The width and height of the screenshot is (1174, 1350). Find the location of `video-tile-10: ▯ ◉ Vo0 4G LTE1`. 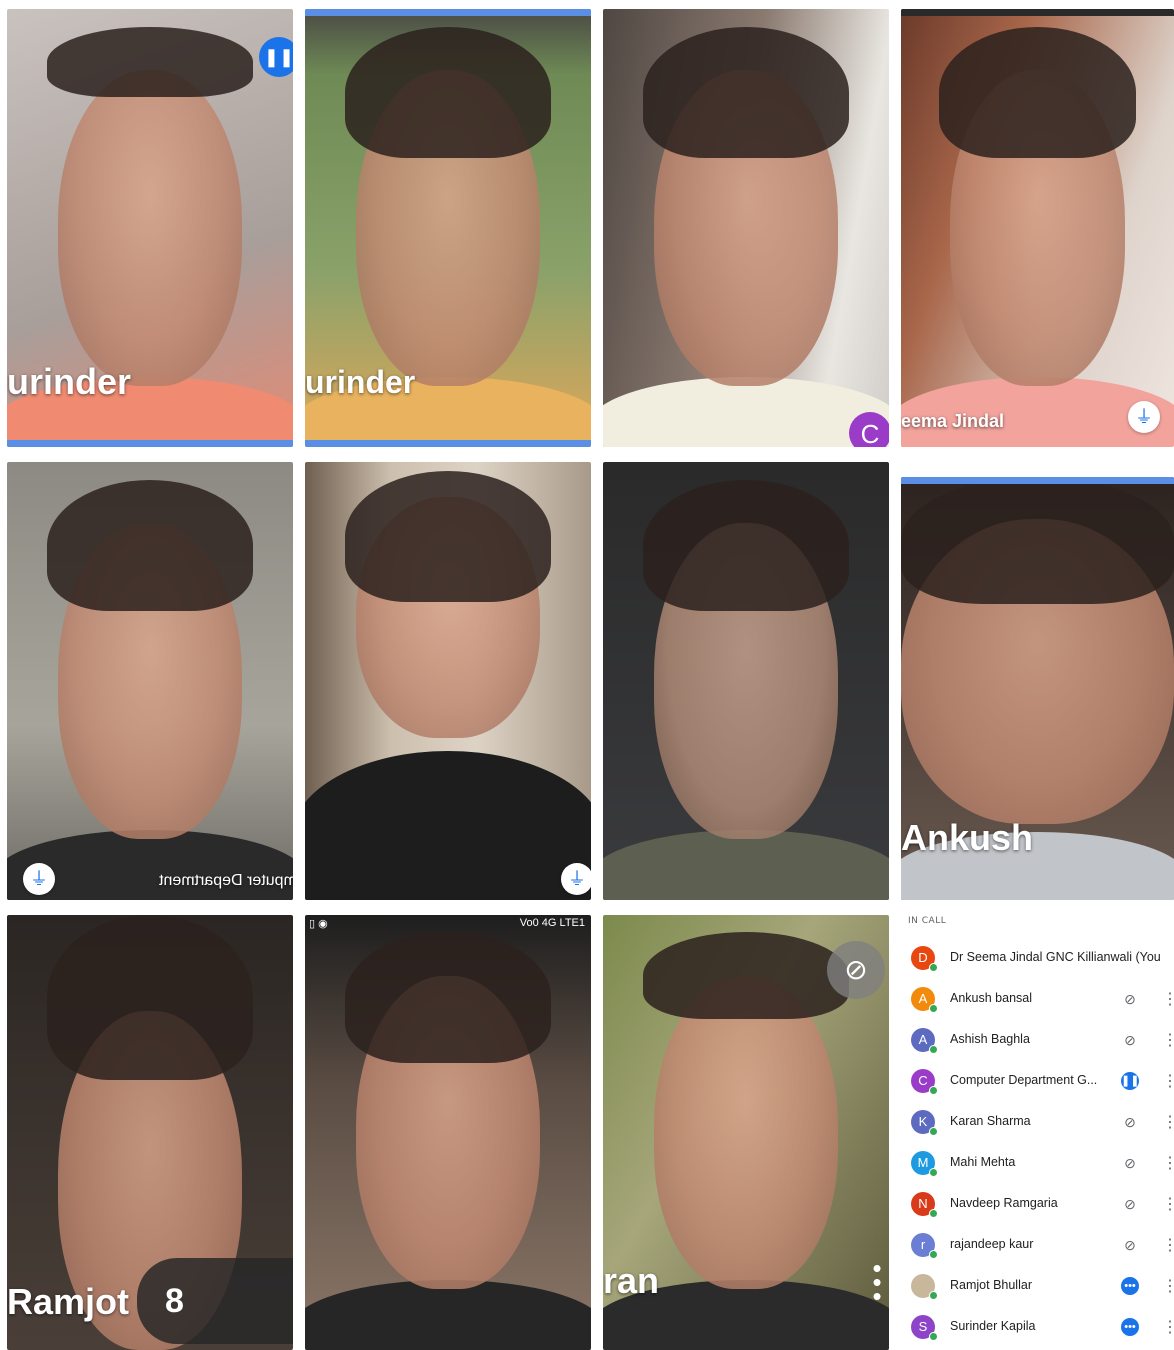

video-tile-10: ▯ ◉ Vo0 4G LTE1 is located at coordinates (448, 1132).